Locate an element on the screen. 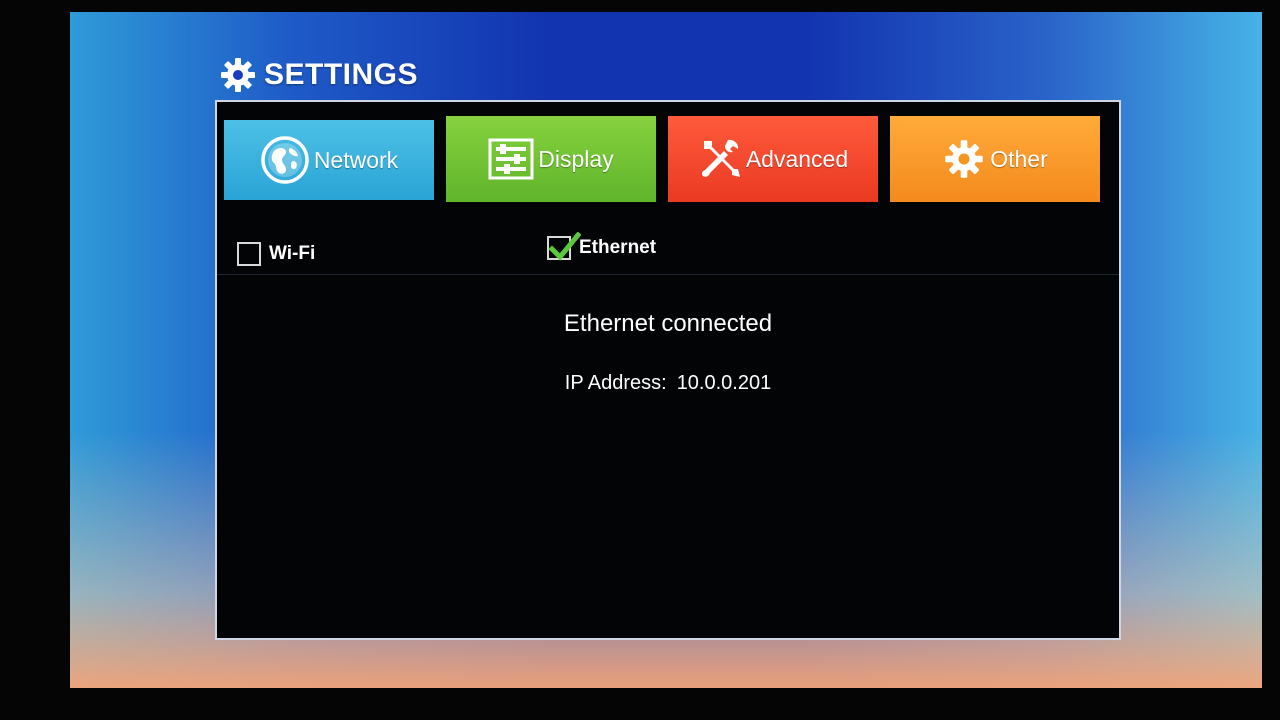 Image resolution: width=1280 pixels, height=720 pixels. connection-options: Wi-Fi Ethernet is located at coordinates (668, 248).